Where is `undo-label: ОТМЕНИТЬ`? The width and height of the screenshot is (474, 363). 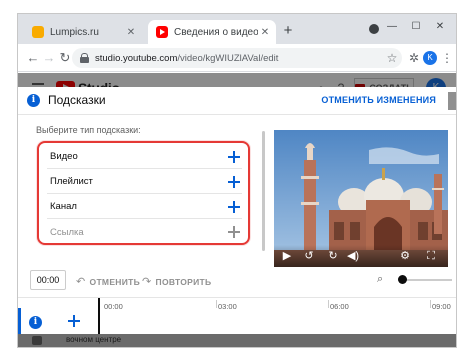 undo-label: ОТМЕНИТЬ is located at coordinates (115, 281).